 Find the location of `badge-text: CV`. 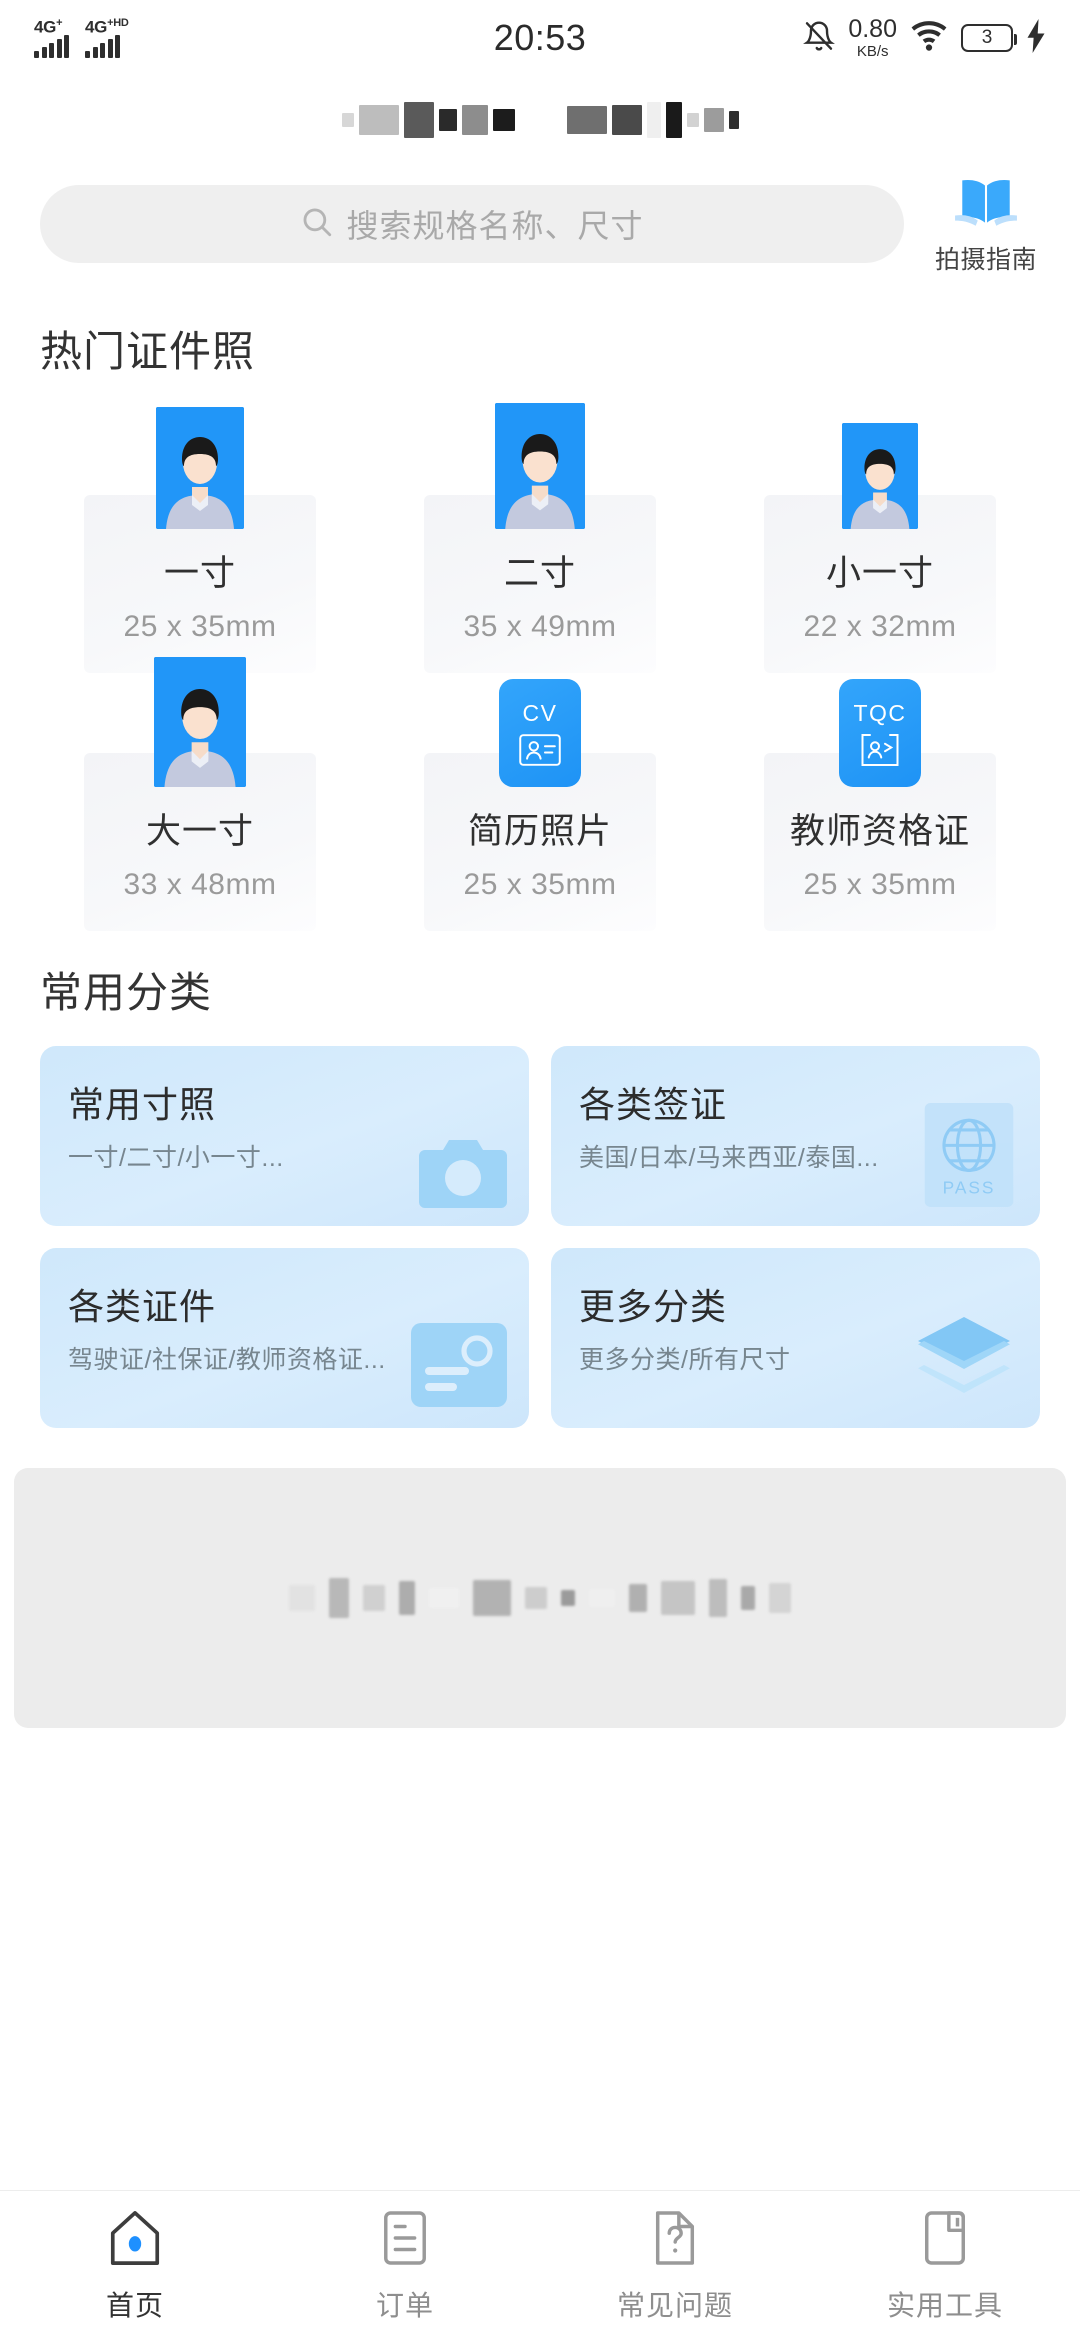

badge-text: CV is located at coordinates (540, 712).